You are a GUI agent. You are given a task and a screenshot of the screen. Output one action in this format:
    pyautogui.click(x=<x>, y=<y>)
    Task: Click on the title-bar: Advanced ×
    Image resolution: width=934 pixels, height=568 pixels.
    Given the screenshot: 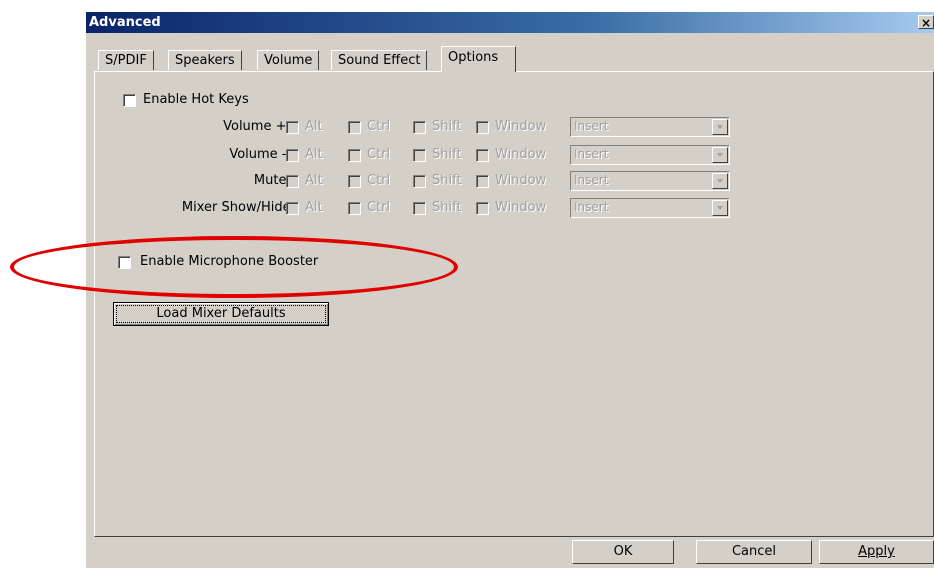 What is the action you would take?
    pyautogui.click(x=510, y=22)
    